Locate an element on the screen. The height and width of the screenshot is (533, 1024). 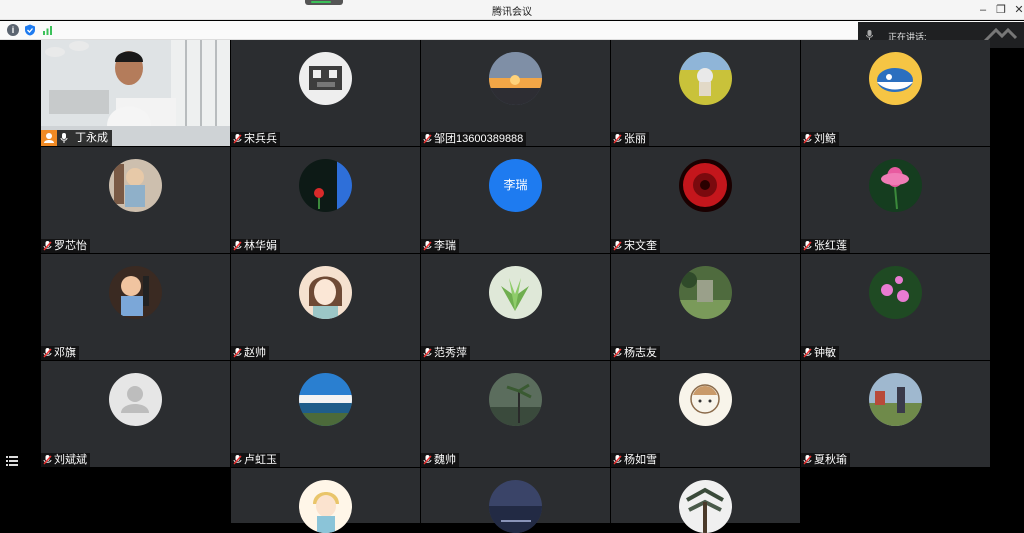
participant-tile: 卢虹玉 is located at coordinates (325, 414).